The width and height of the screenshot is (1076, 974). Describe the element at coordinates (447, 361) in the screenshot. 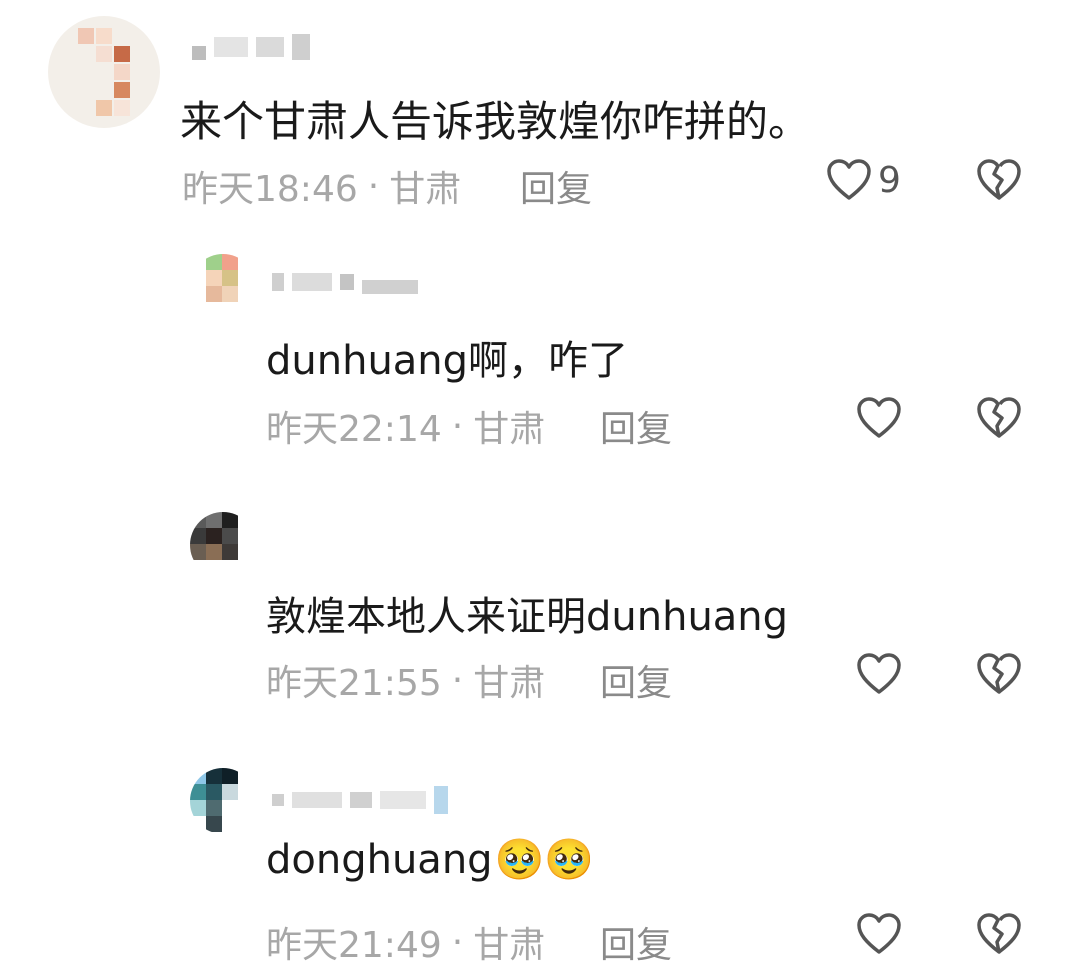

I see `comment-text: dunhuang啊，咋了` at that location.